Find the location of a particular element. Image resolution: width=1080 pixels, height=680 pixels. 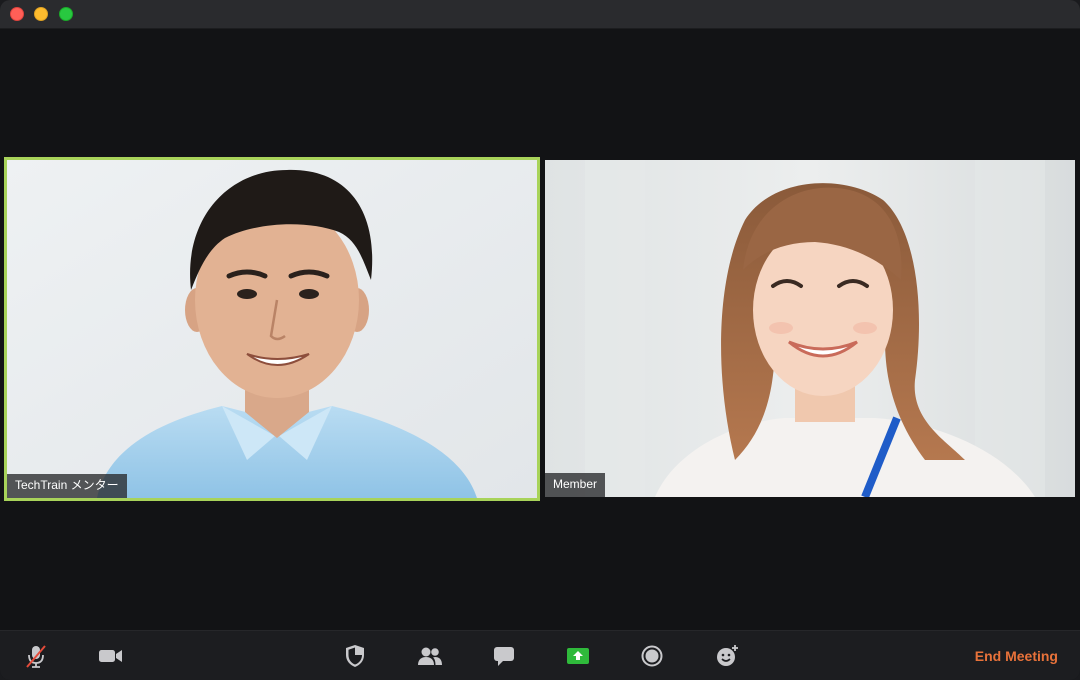

microphone-muted-icon is located at coordinates (36, 656).